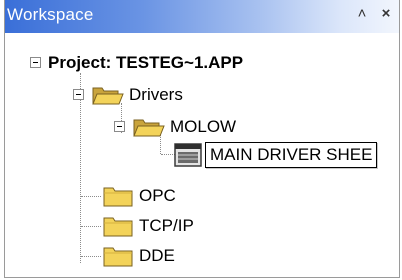 This screenshot has width=402, height=280. I want to click on tcpip-label: TCP/IP, so click(166, 225).